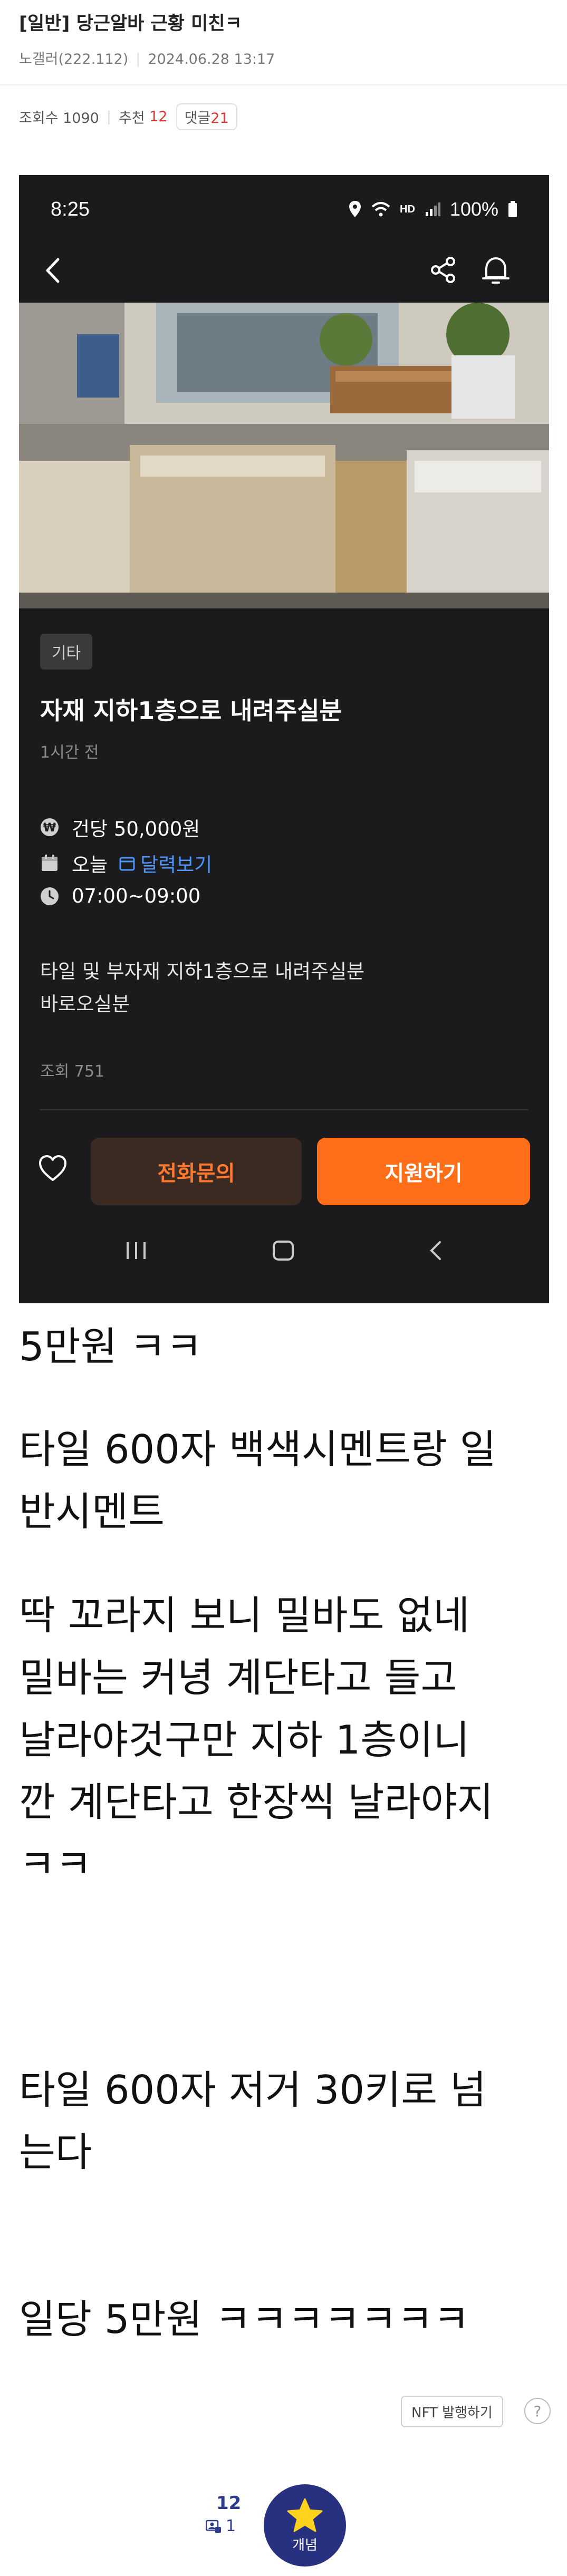 This screenshot has height=2576, width=567. Describe the element at coordinates (257, 1449) in the screenshot. I see `body-line: 타일 600자 백색시멘트랑 일` at that location.